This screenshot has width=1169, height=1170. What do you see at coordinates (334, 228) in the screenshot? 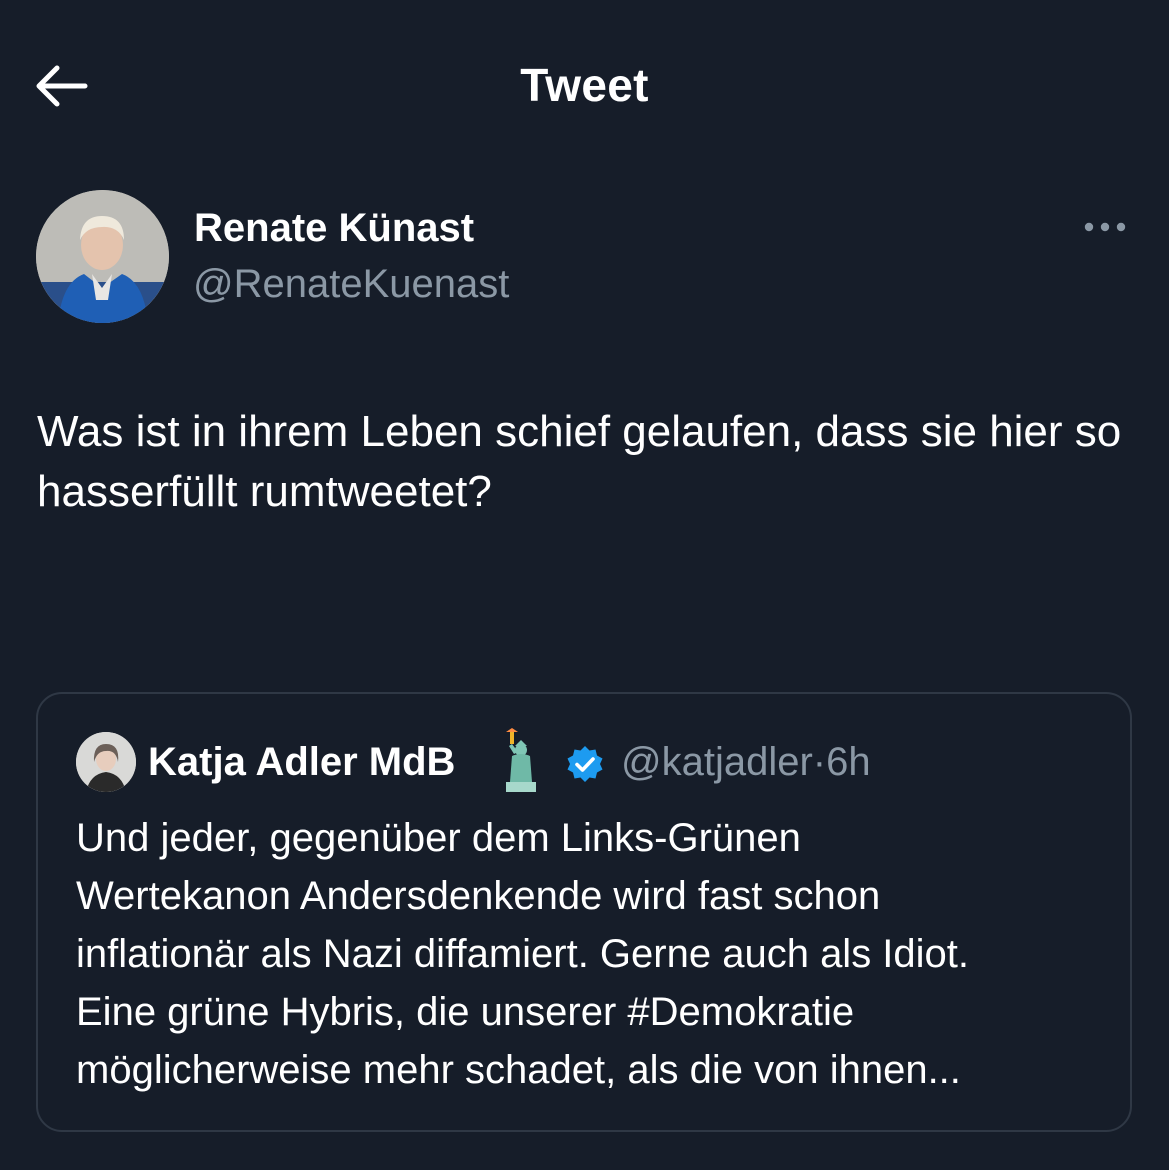
I see `author-name: Renate Künast` at bounding box center [334, 228].